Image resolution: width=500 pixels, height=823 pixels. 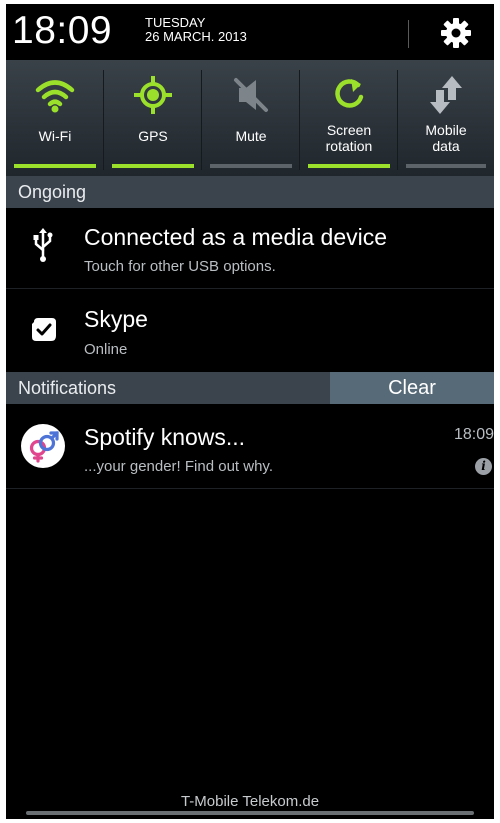 I want to click on toggle-mobile-data-indicator, so click(x=446, y=166).